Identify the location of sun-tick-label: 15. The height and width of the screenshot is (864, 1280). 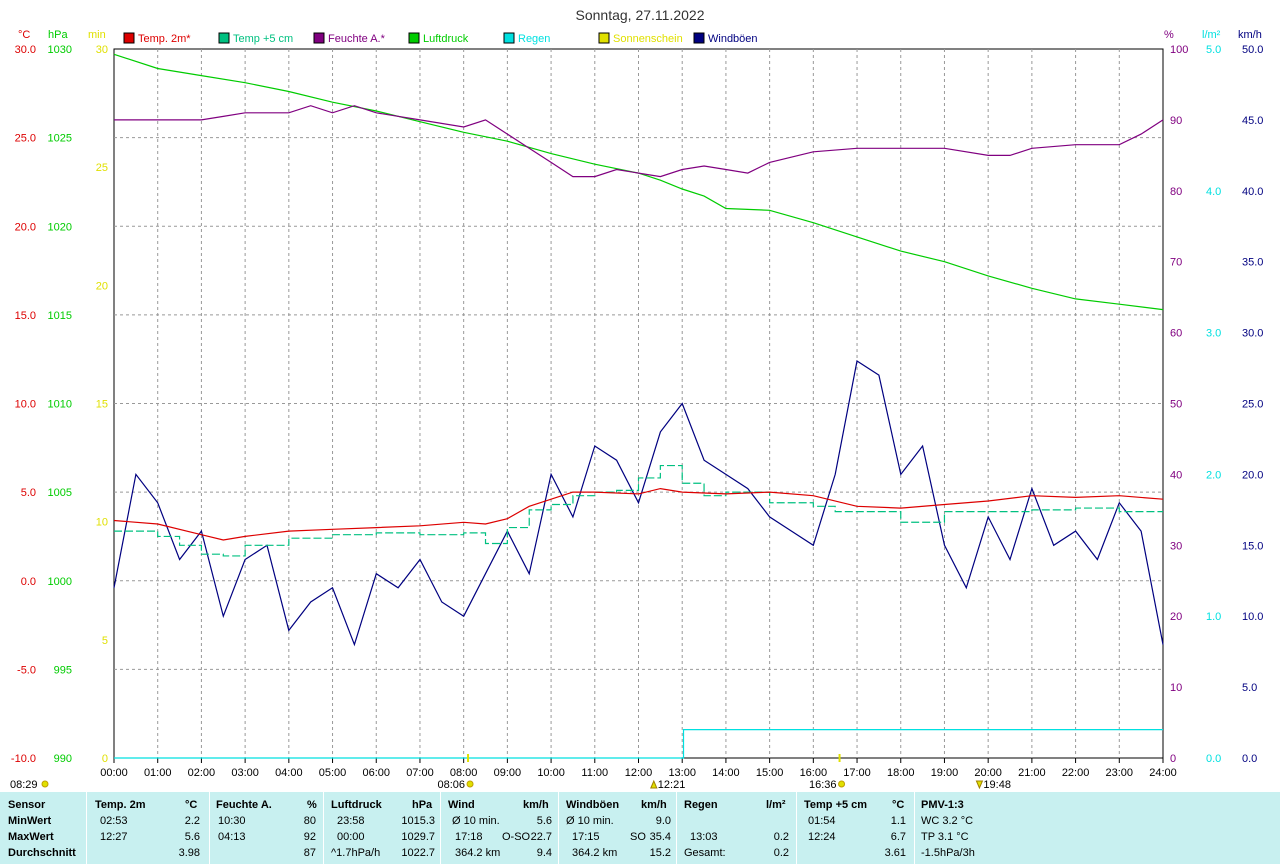
(102, 405).